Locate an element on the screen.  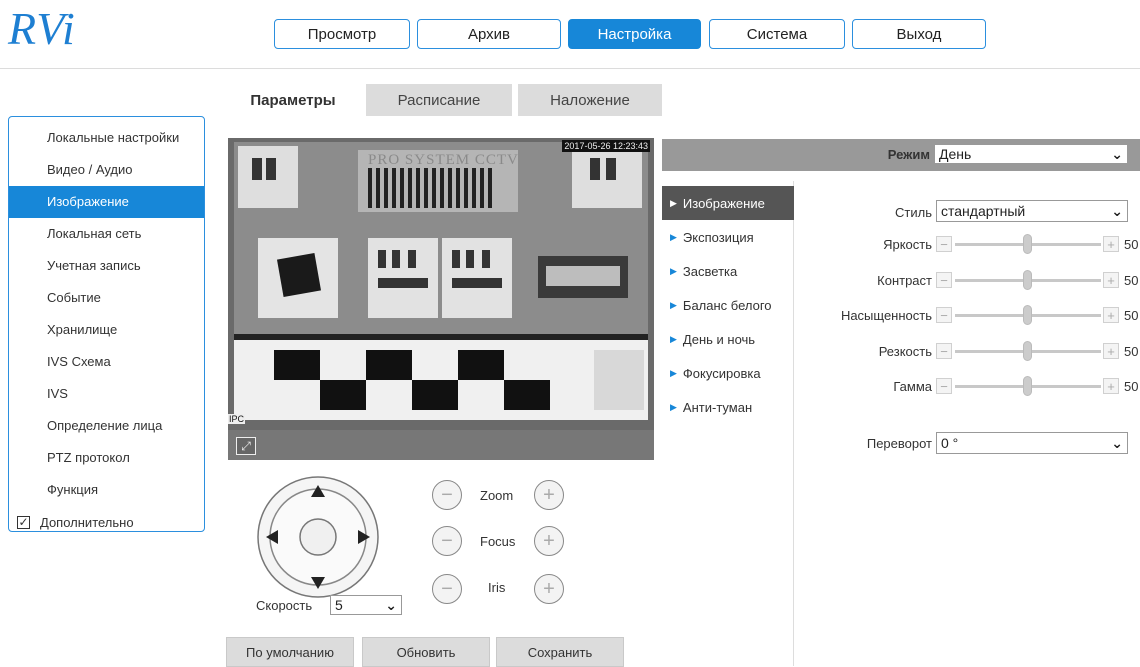
advanced-label: Дополнительно is located at coordinates (87, 522).